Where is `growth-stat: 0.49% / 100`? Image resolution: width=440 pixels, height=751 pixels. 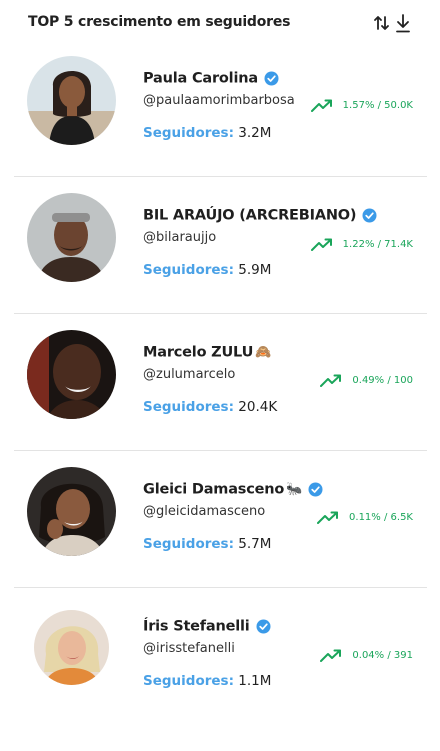 growth-stat: 0.49% / 100 is located at coordinates (366, 379).